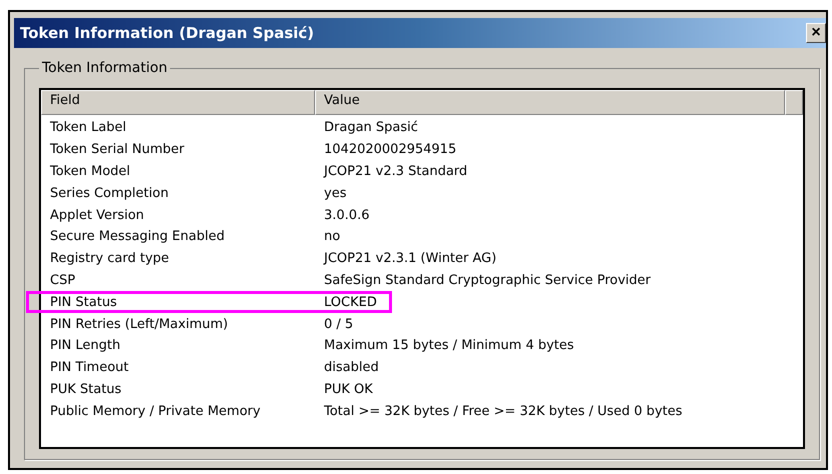 The width and height of the screenshot is (832, 474). I want to click on table-cell-text: disabled, so click(351, 368).